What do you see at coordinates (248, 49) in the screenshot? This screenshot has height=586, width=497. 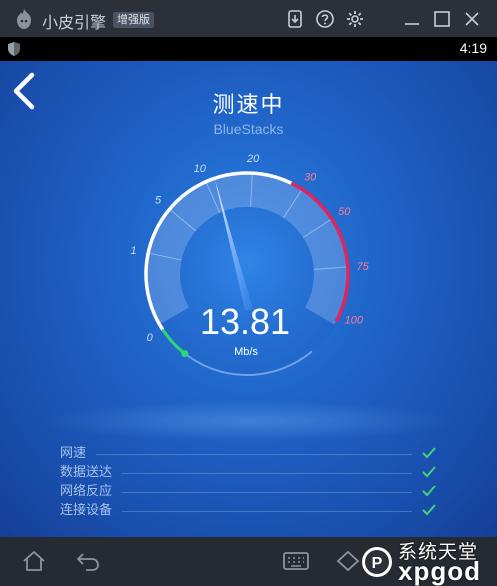 I see `android-status-bar: 4:19` at bounding box center [248, 49].